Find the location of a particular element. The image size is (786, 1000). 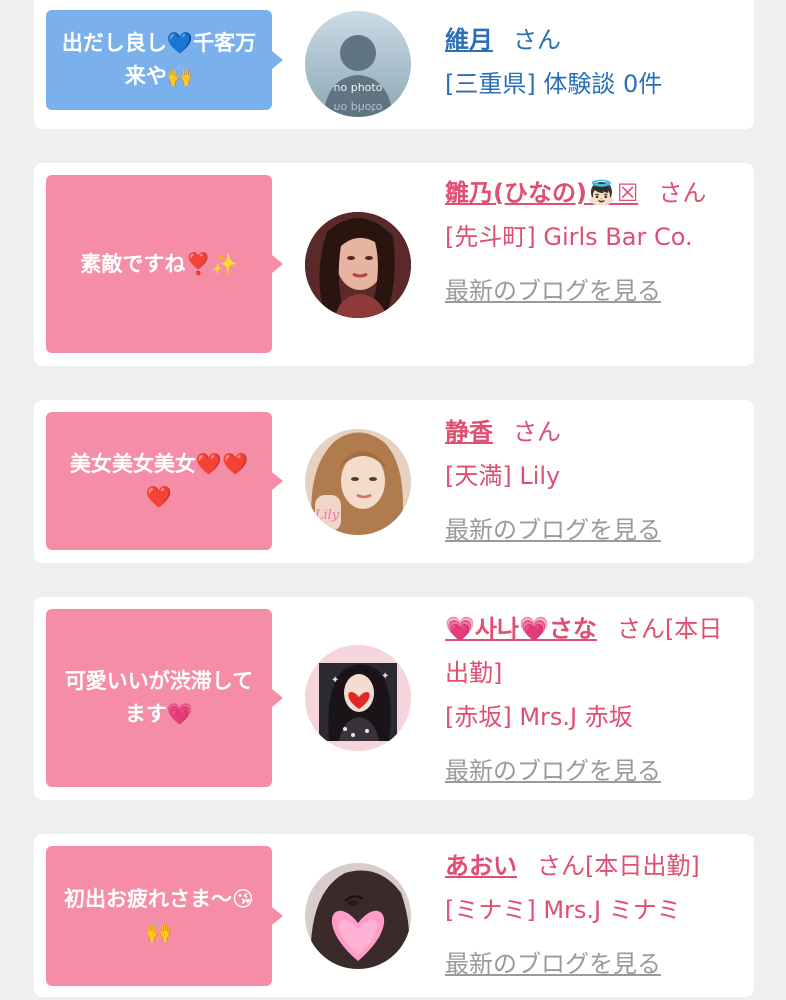

no-photo-icon: no photo no photo is located at coordinates (358, 64).